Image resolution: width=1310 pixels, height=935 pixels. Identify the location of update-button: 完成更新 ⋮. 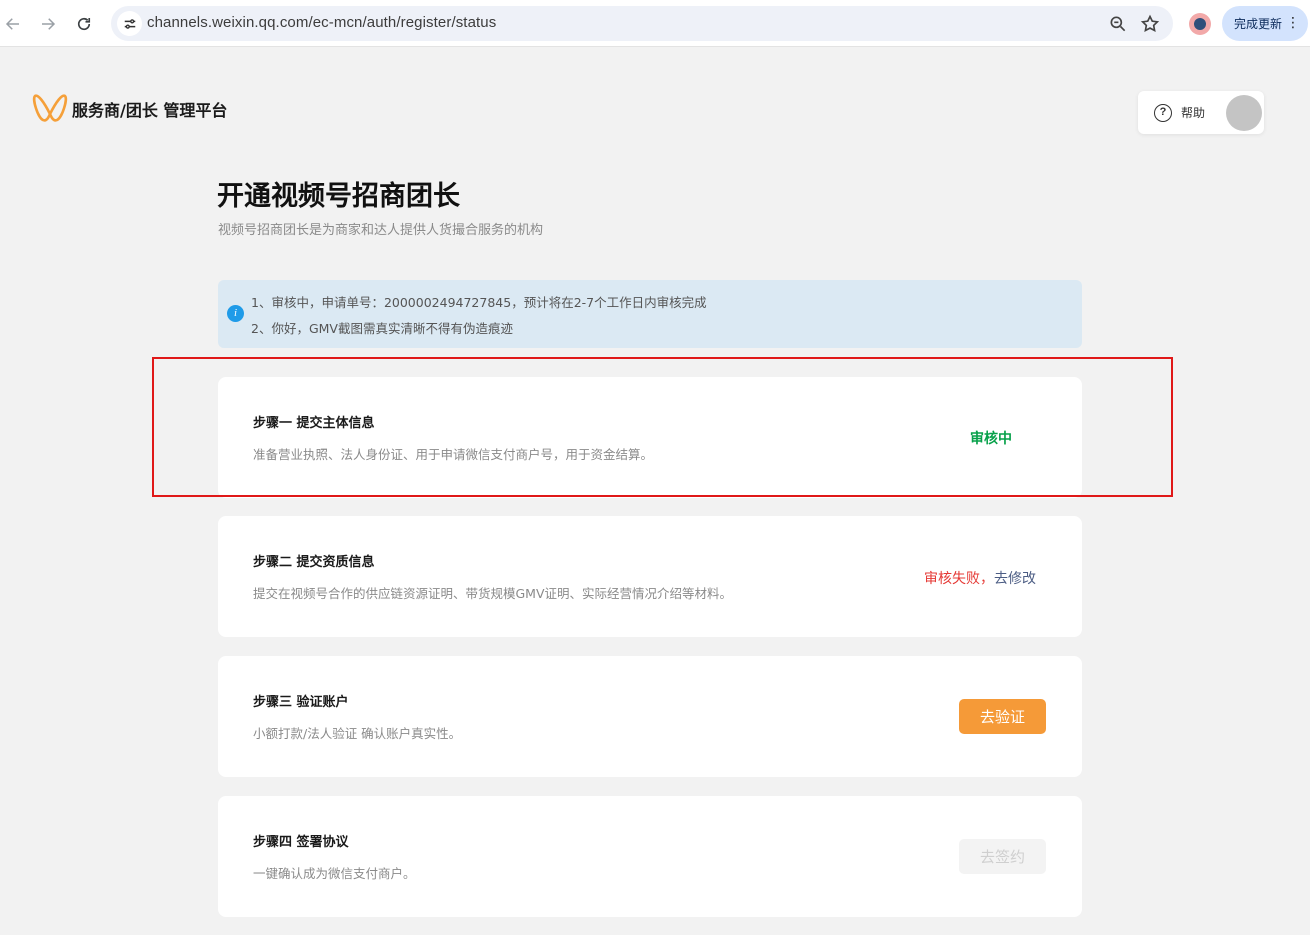
(1265, 23).